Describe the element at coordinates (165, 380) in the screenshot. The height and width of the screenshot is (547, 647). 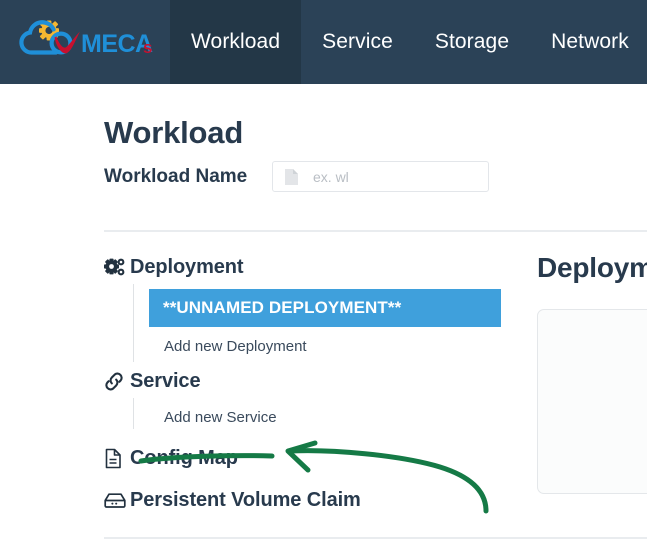
I see `section-service-label: Service` at that location.